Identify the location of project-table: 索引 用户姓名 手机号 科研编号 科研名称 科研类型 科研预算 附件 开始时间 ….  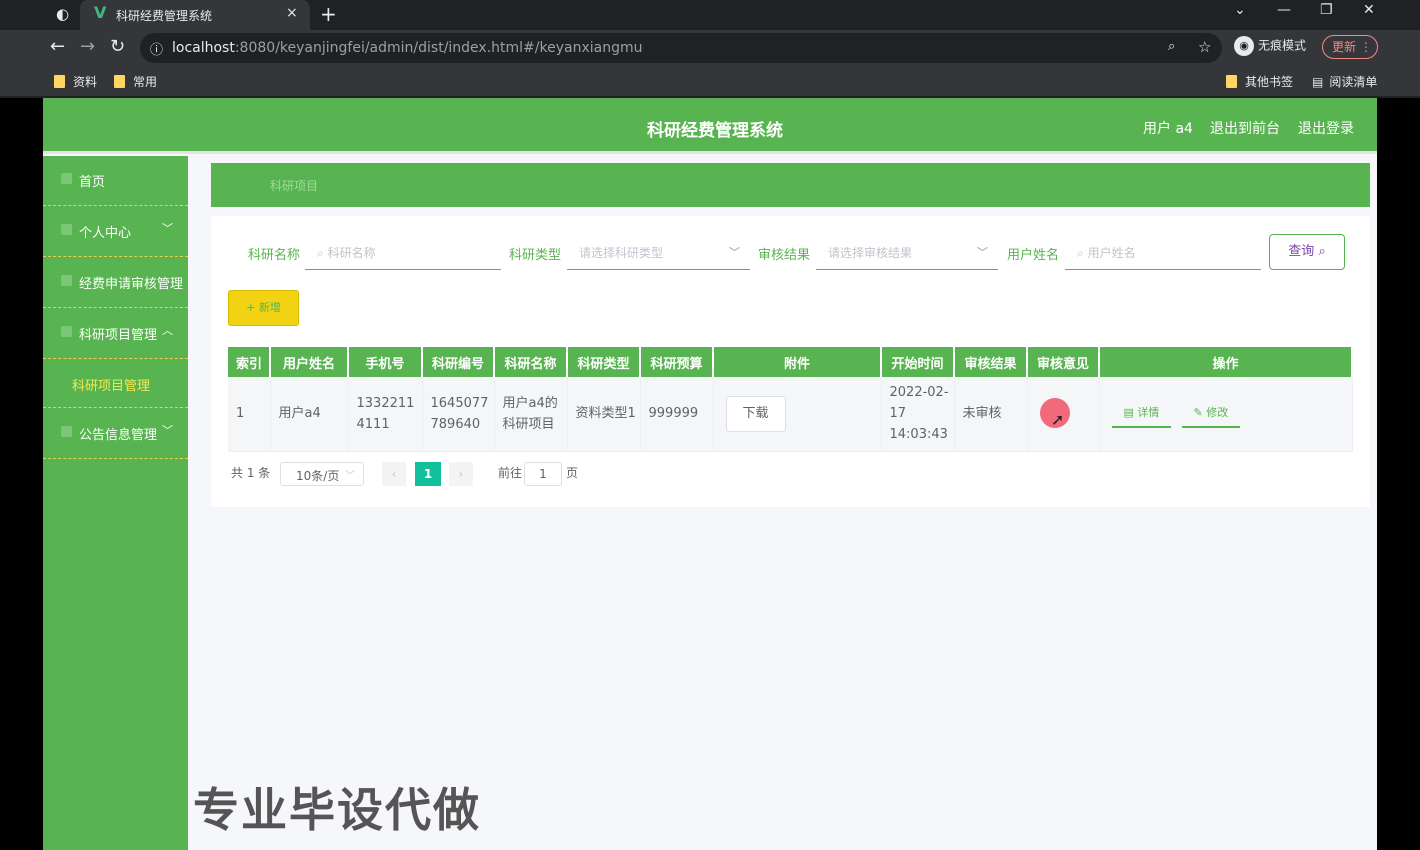
(790, 399).